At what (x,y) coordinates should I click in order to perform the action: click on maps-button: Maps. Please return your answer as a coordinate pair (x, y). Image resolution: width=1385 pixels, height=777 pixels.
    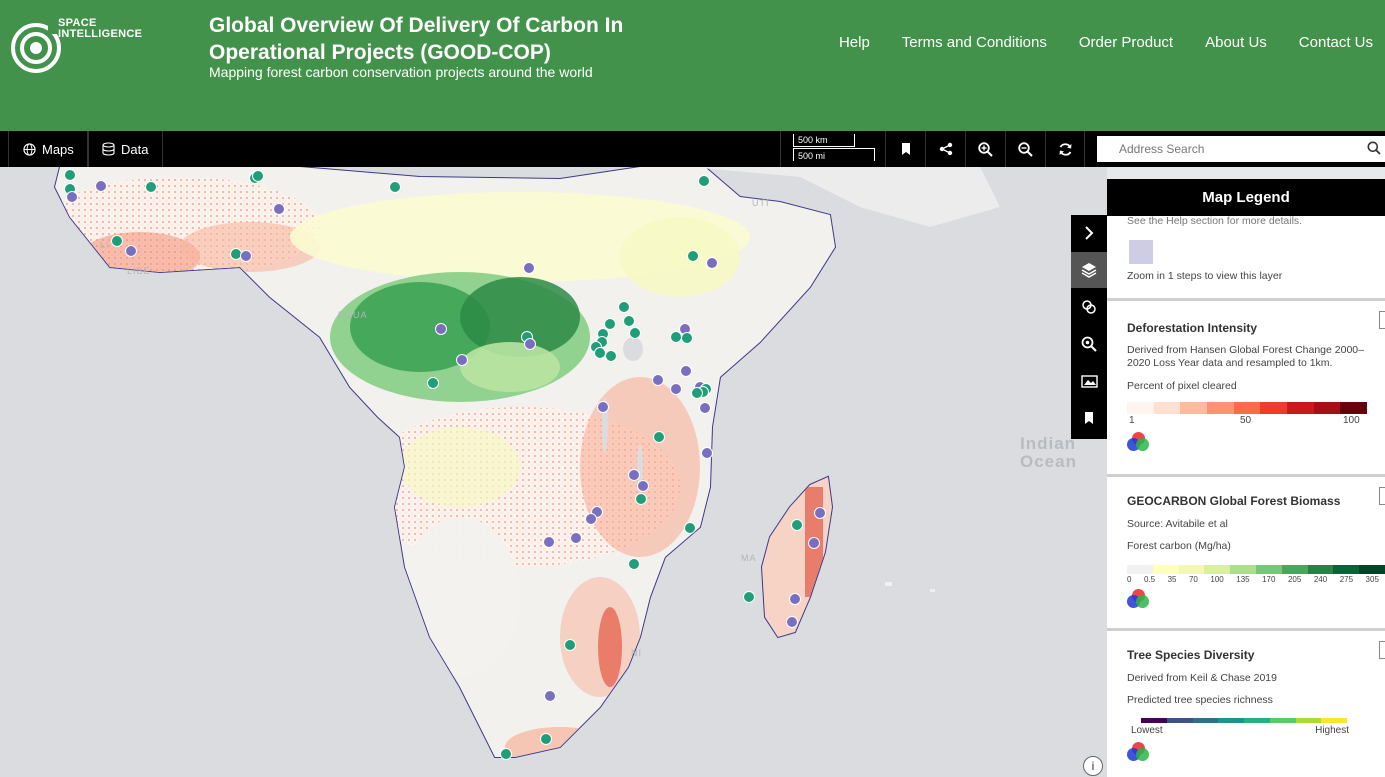
    Looking at the image, I should click on (48, 149).